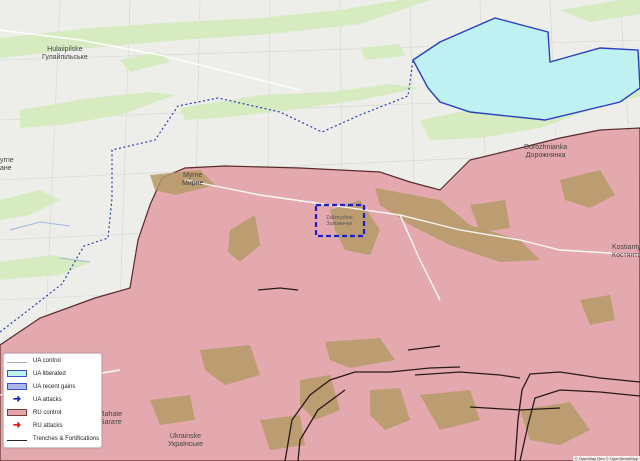  I want to click on legend-item-ru-control: RU control, so click(52, 412).